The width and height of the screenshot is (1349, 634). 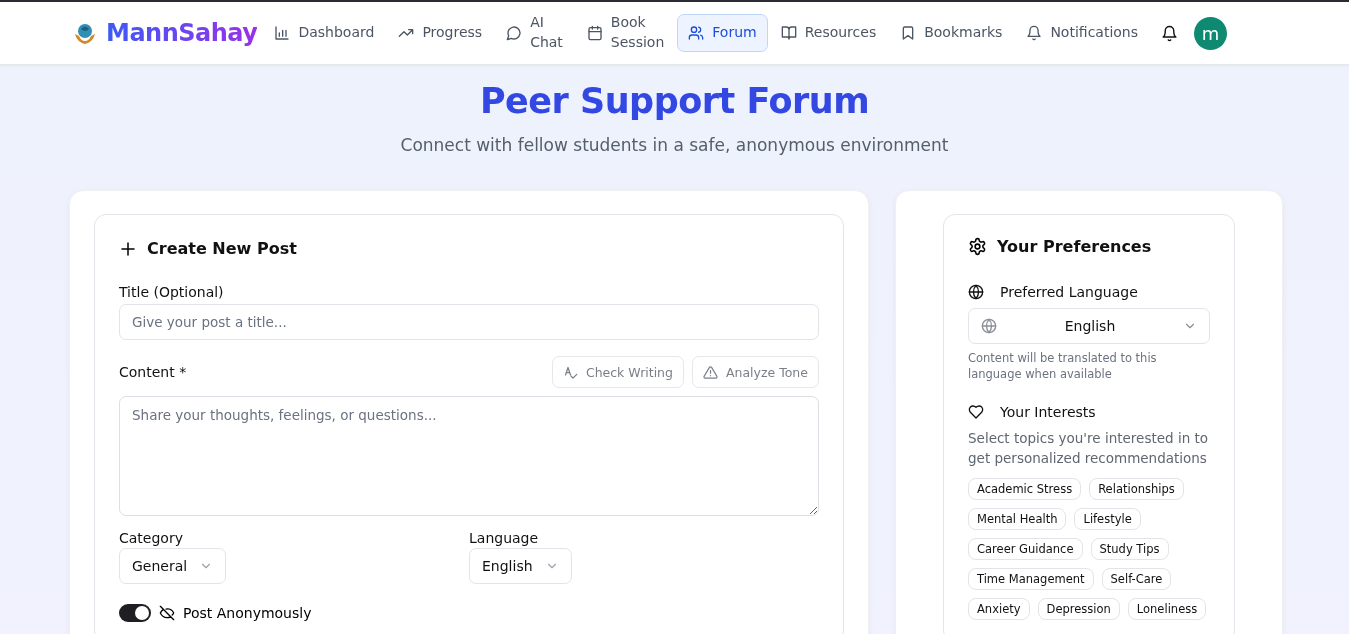 What do you see at coordinates (504, 538) in the screenshot?
I see `field-label: Language` at bounding box center [504, 538].